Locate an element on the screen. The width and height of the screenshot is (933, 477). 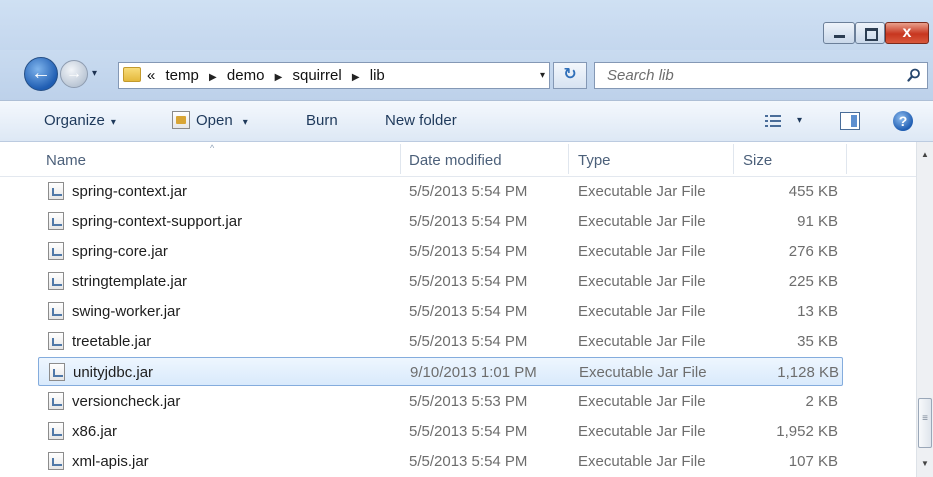
address-bar: « temp ▶ demo ▶ squirrel ▶ lib ▾ is located at coordinates (334, 75).